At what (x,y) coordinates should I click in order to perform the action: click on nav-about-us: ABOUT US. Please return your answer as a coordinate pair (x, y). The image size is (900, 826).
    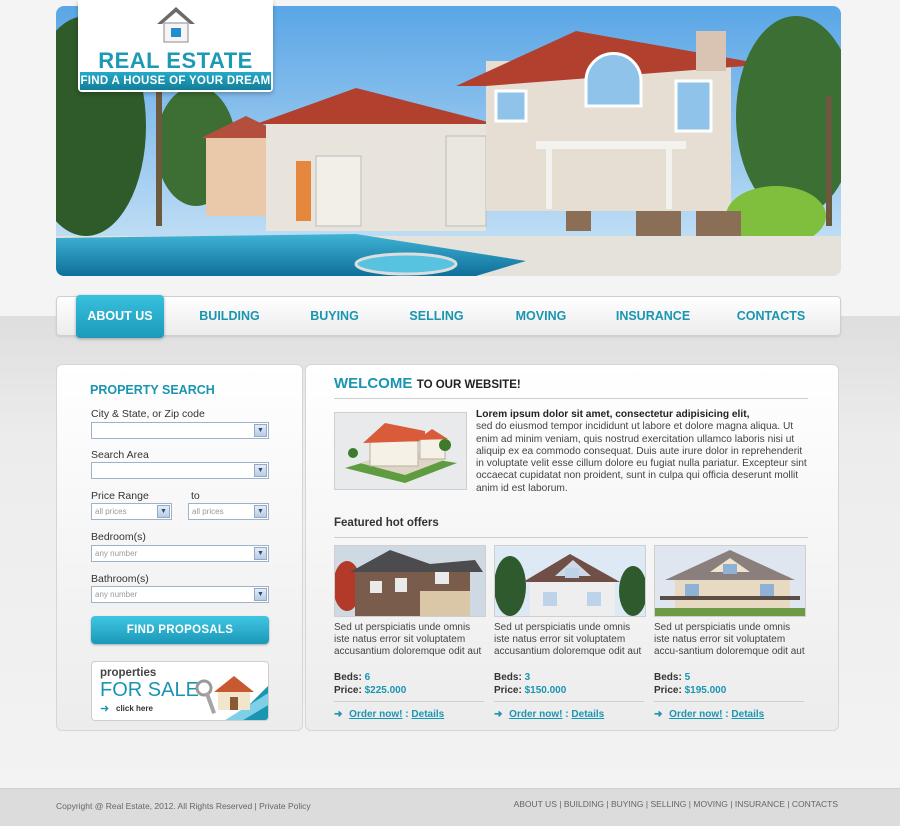
    Looking at the image, I should click on (120, 316).